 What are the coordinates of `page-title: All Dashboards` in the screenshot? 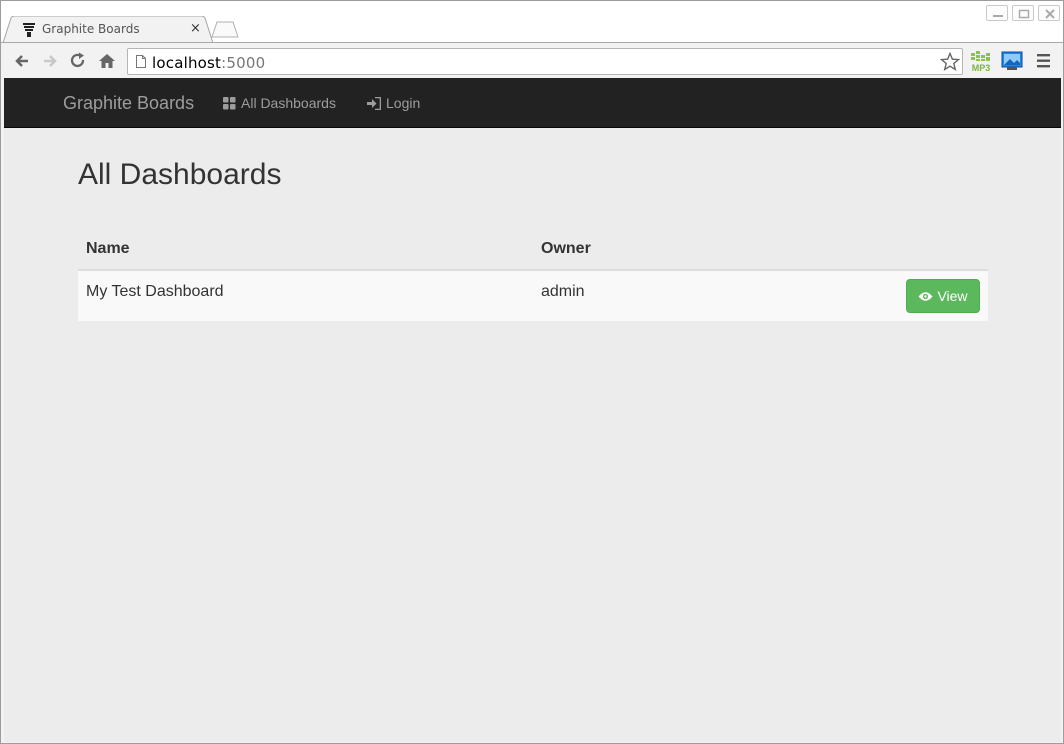 It's located at (180, 174).